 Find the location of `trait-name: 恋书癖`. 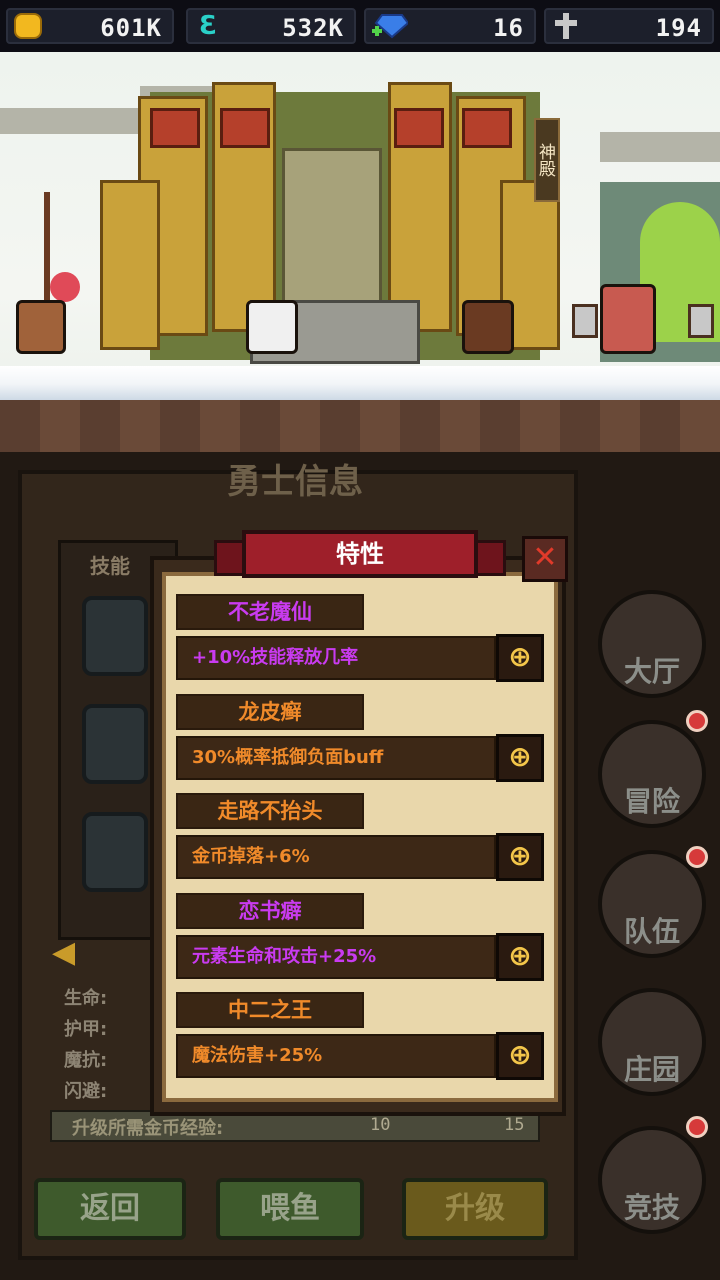

trait-name: 恋书癖 is located at coordinates (270, 911).